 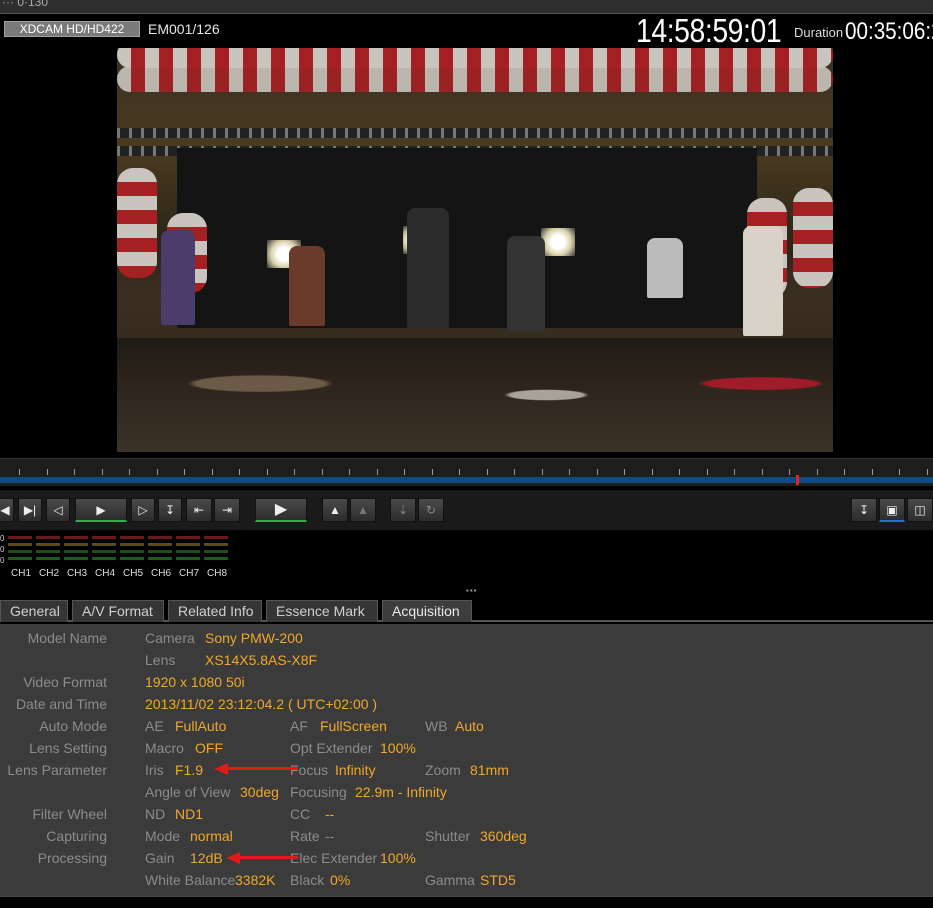 What do you see at coordinates (864, 510) in the screenshot?
I see `export-icon: ↧` at bounding box center [864, 510].